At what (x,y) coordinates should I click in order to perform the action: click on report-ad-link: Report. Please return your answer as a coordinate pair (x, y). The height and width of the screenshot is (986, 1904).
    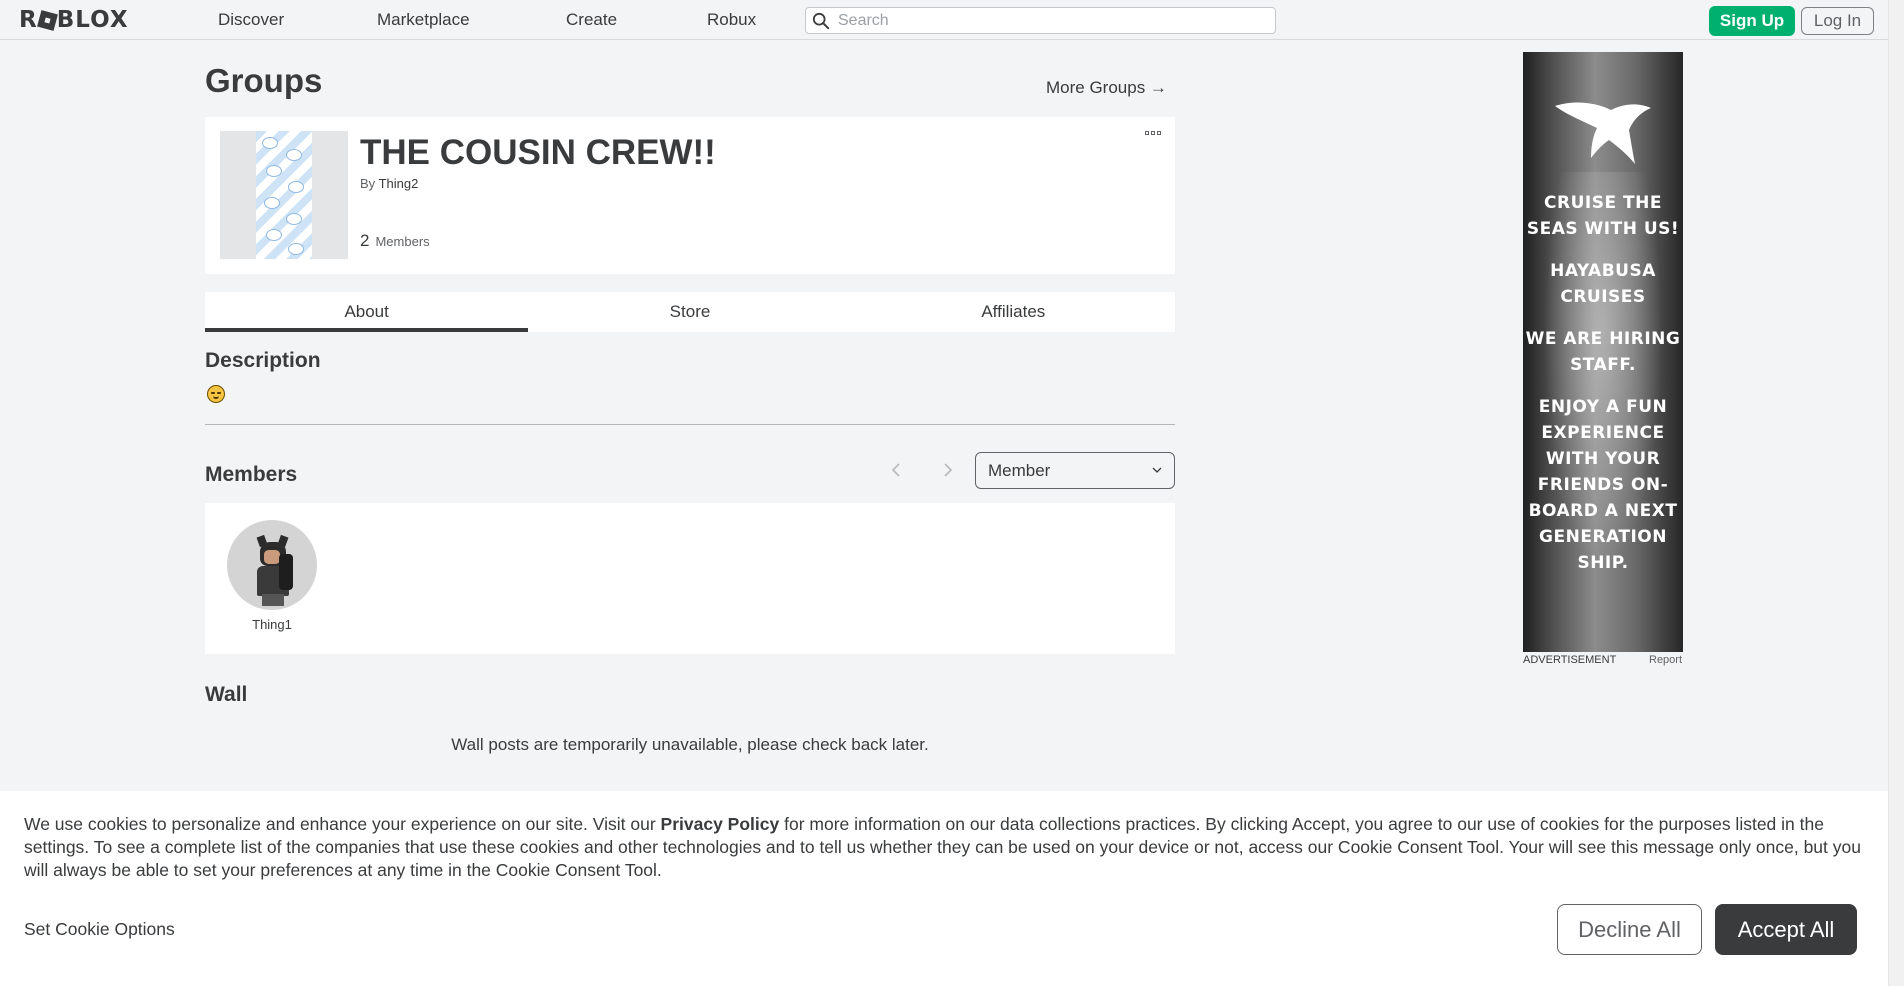
    Looking at the image, I should click on (1665, 660).